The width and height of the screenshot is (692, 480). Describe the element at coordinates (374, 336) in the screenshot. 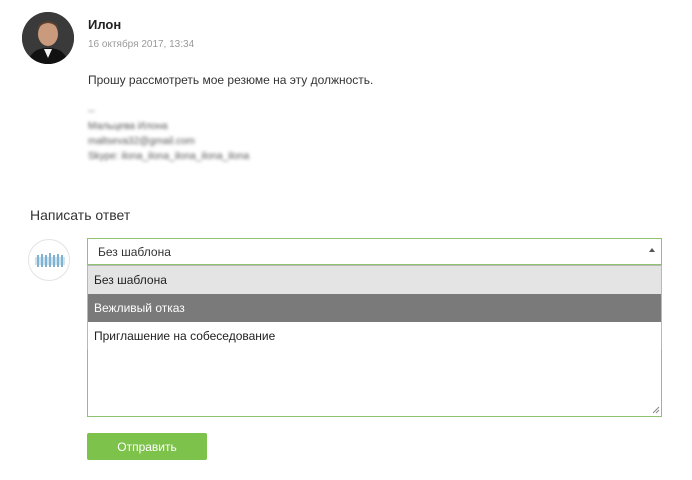

I see `template-option-interview-invite: Приглашение на собеседование` at that location.